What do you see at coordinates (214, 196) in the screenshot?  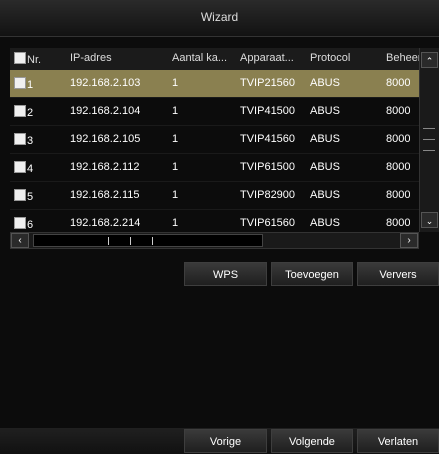 I see `table-row: 5 192.168.2.115 1 TVIP82900 ABUS 8000` at bounding box center [214, 196].